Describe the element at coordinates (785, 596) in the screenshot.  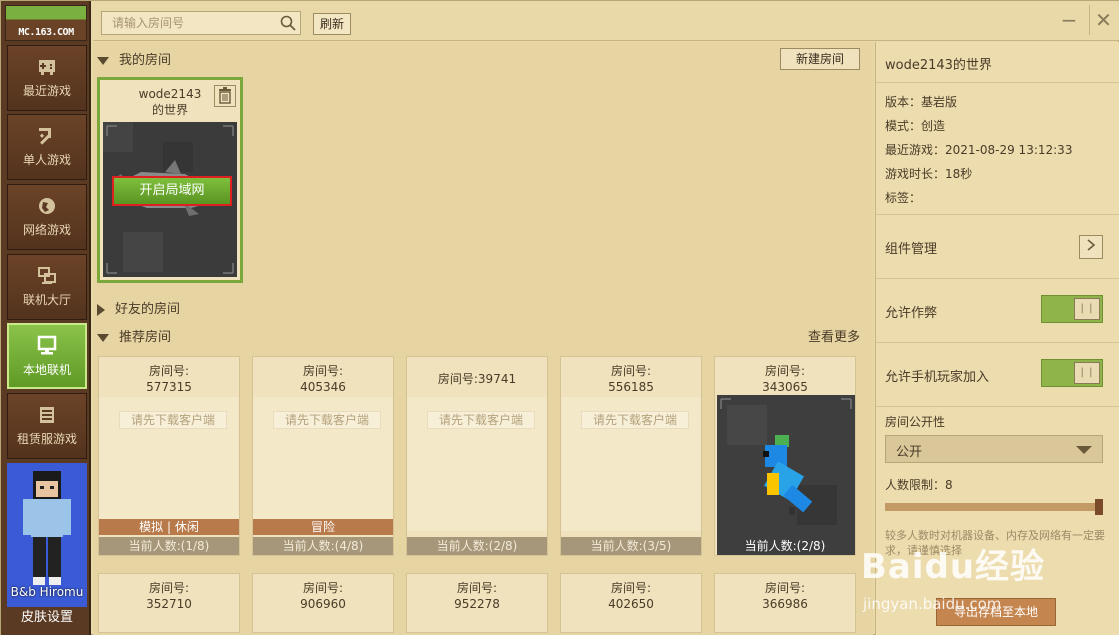
I see `room-id: 房间号: 366986` at that location.